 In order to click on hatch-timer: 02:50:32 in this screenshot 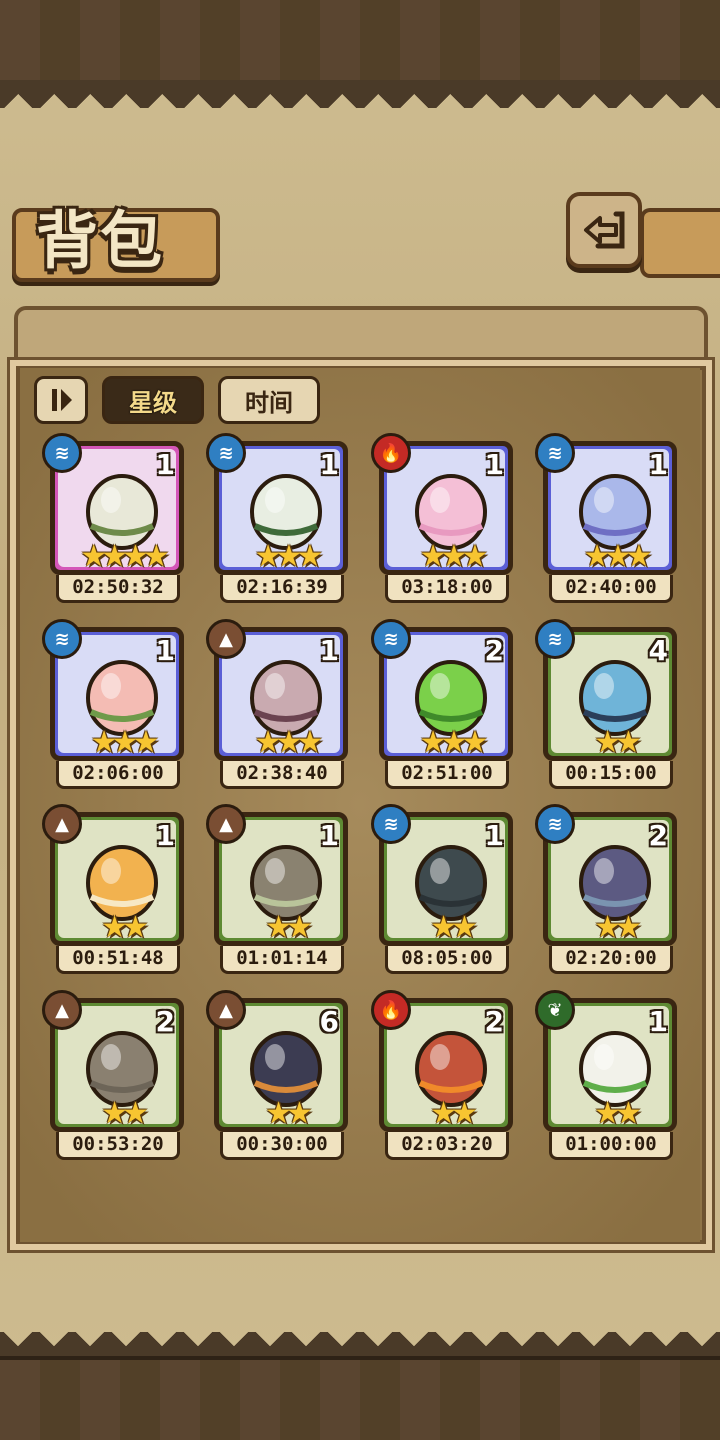, I will do `click(118, 589)`.